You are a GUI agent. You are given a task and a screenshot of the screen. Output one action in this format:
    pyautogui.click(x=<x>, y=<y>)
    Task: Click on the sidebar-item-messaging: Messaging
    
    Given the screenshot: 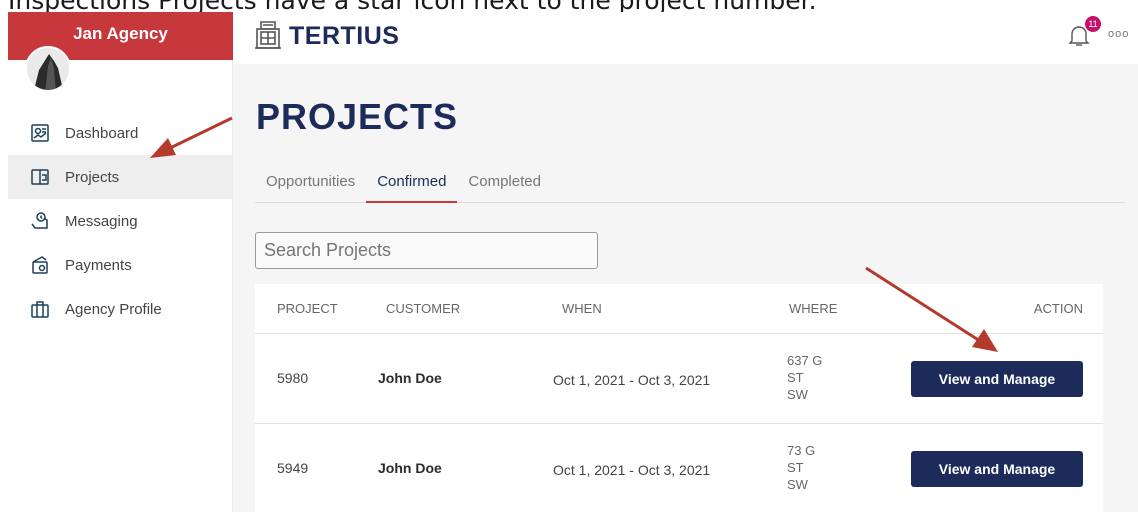 What is the action you would take?
    pyautogui.click(x=120, y=221)
    